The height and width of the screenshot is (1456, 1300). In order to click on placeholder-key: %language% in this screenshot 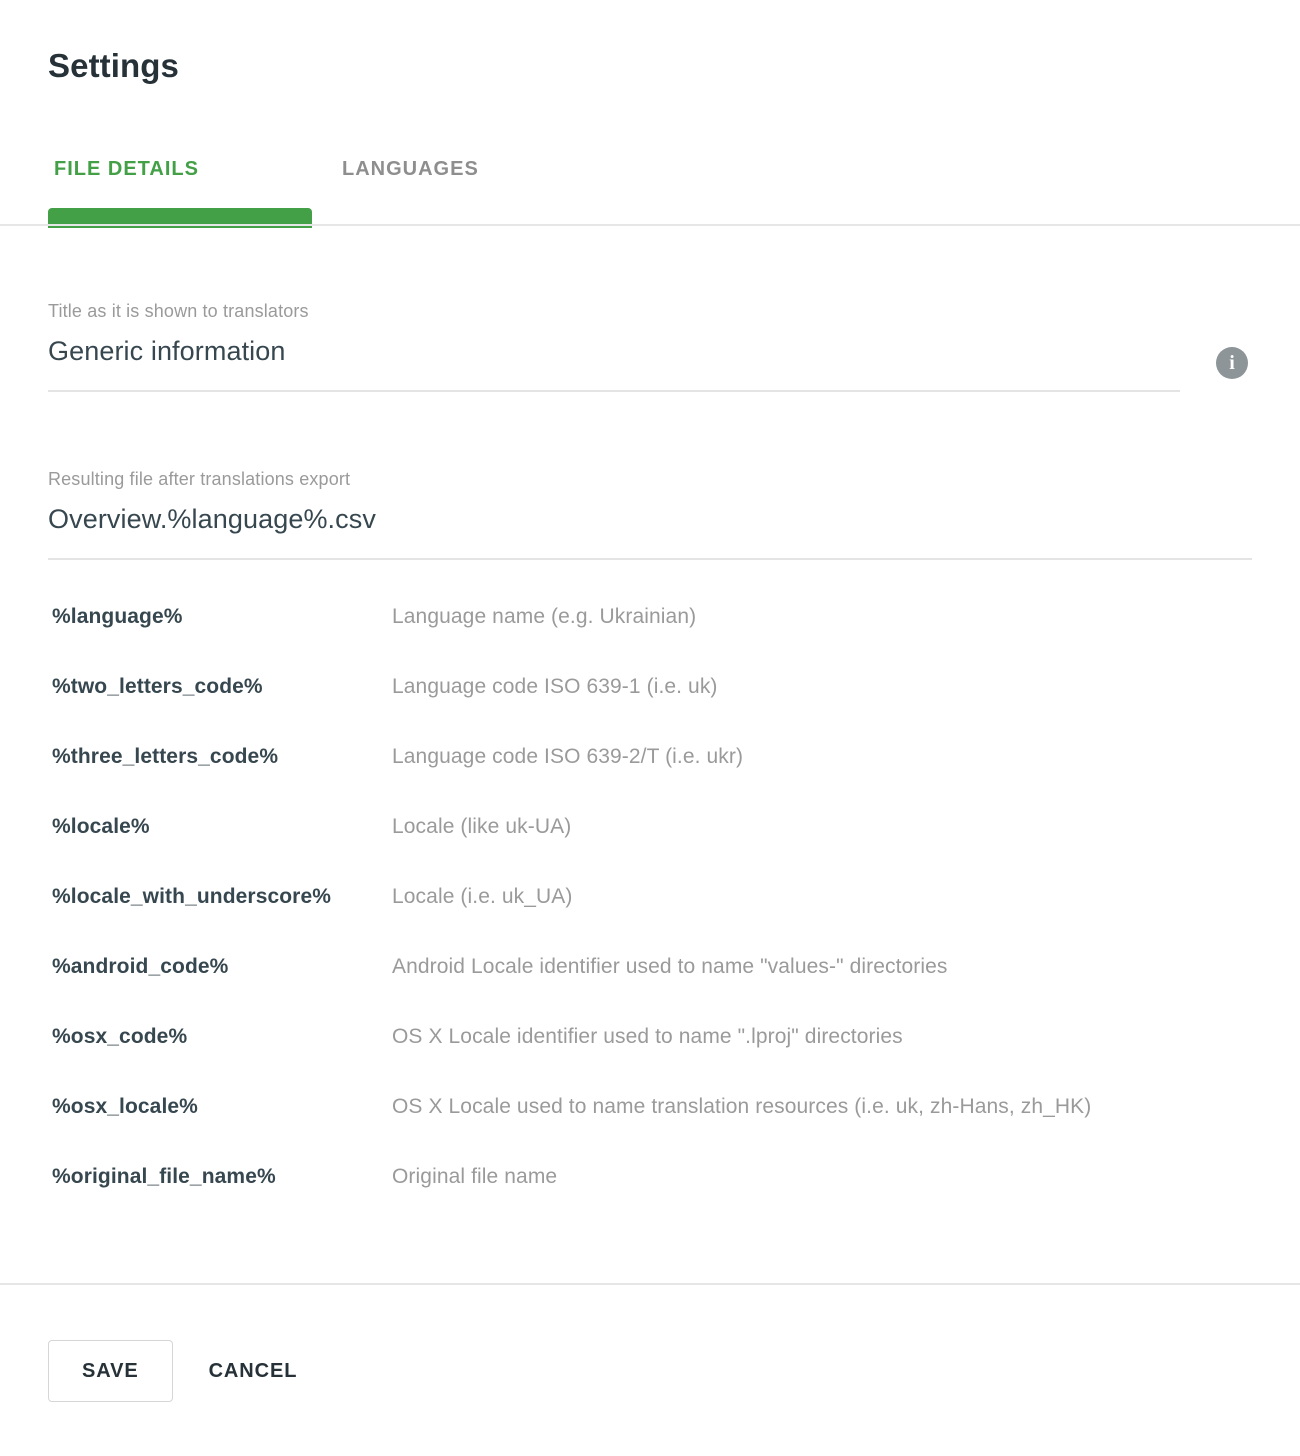, I will do `click(117, 616)`.